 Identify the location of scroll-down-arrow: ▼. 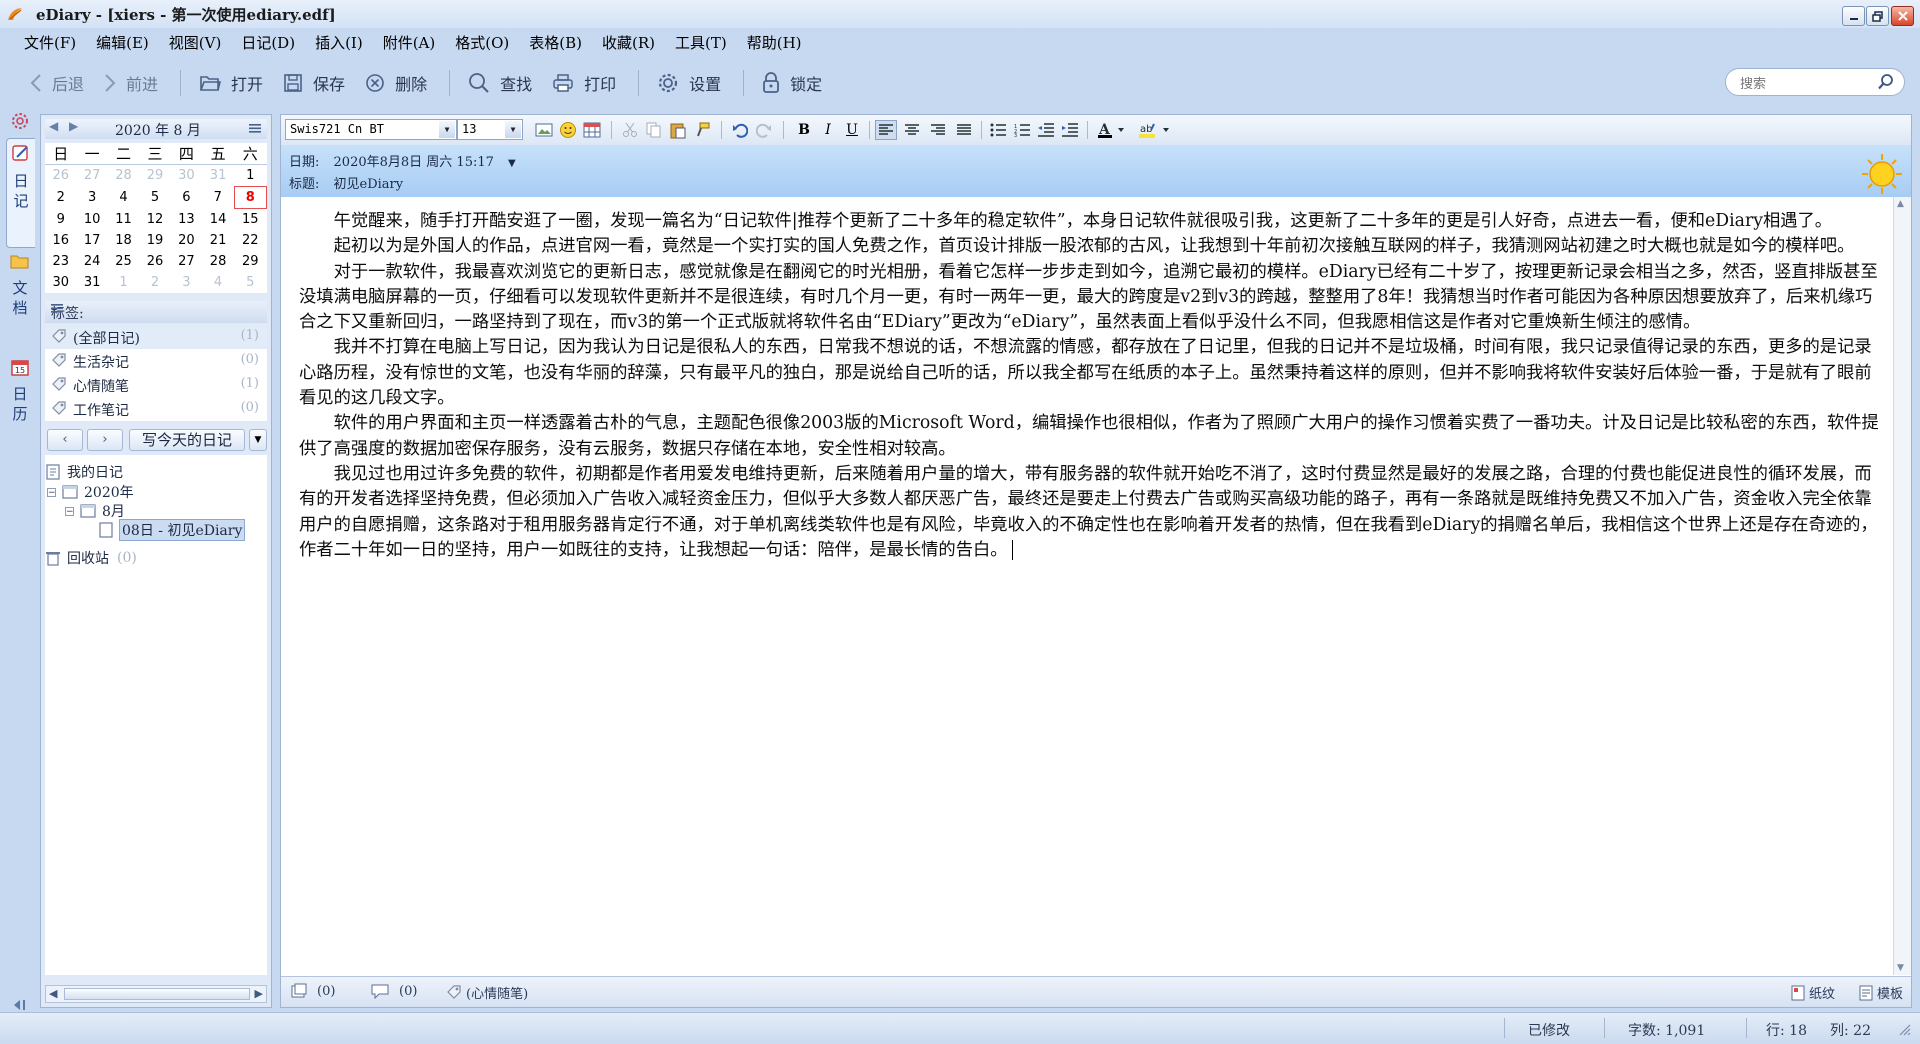
(1900, 968).